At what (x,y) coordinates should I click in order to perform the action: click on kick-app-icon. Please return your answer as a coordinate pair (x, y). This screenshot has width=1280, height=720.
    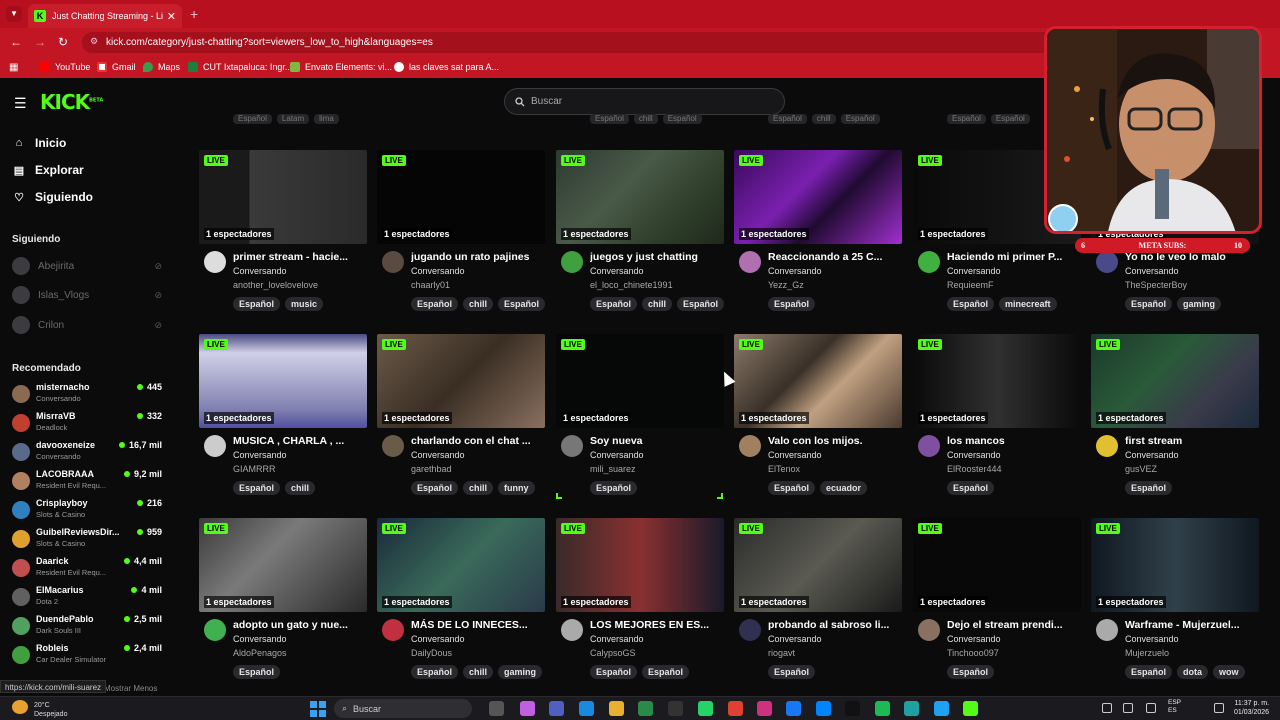
    Looking at the image, I should click on (970, 708).